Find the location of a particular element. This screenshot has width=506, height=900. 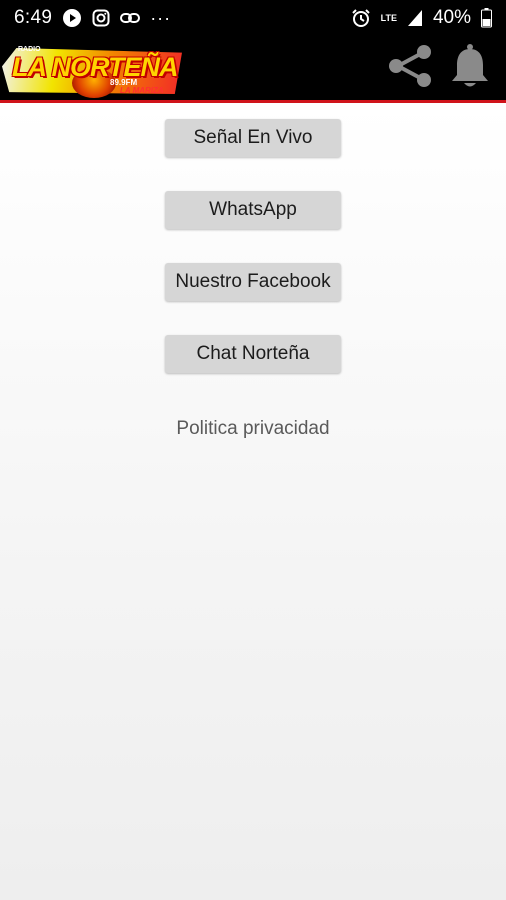

play-icon is located at coordinates (72, 18).